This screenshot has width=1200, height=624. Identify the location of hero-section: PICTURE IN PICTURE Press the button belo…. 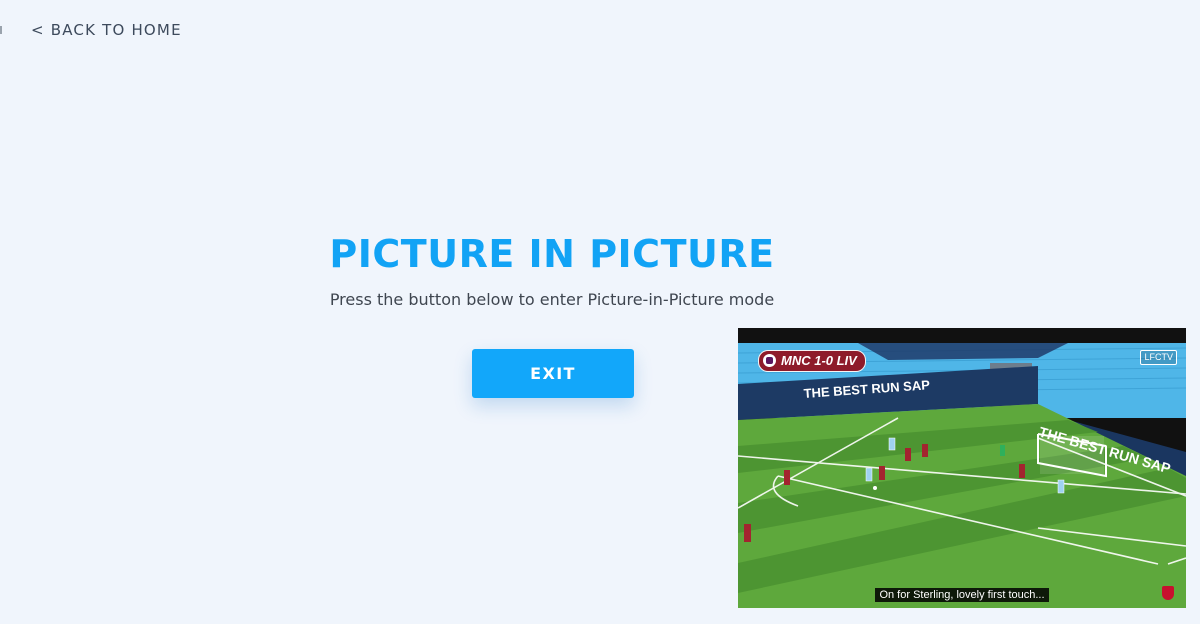
(552, 268).